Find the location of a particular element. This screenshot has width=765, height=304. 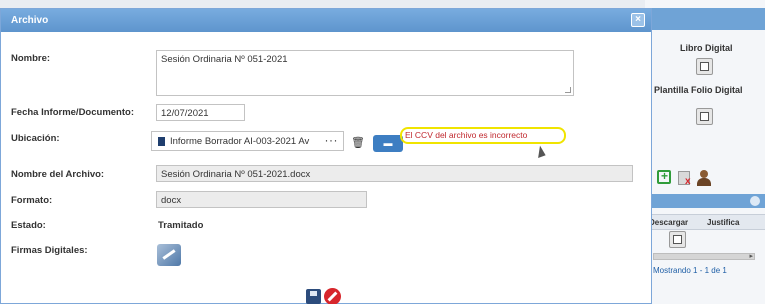

horizontal-scrollbar: ▸ is located at coordinates (704, 256).